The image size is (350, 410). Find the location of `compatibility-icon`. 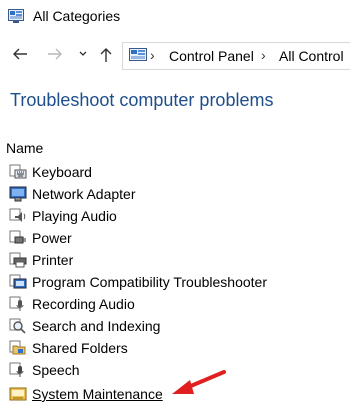

compatibility-icon is located at coordinates (18, 281).